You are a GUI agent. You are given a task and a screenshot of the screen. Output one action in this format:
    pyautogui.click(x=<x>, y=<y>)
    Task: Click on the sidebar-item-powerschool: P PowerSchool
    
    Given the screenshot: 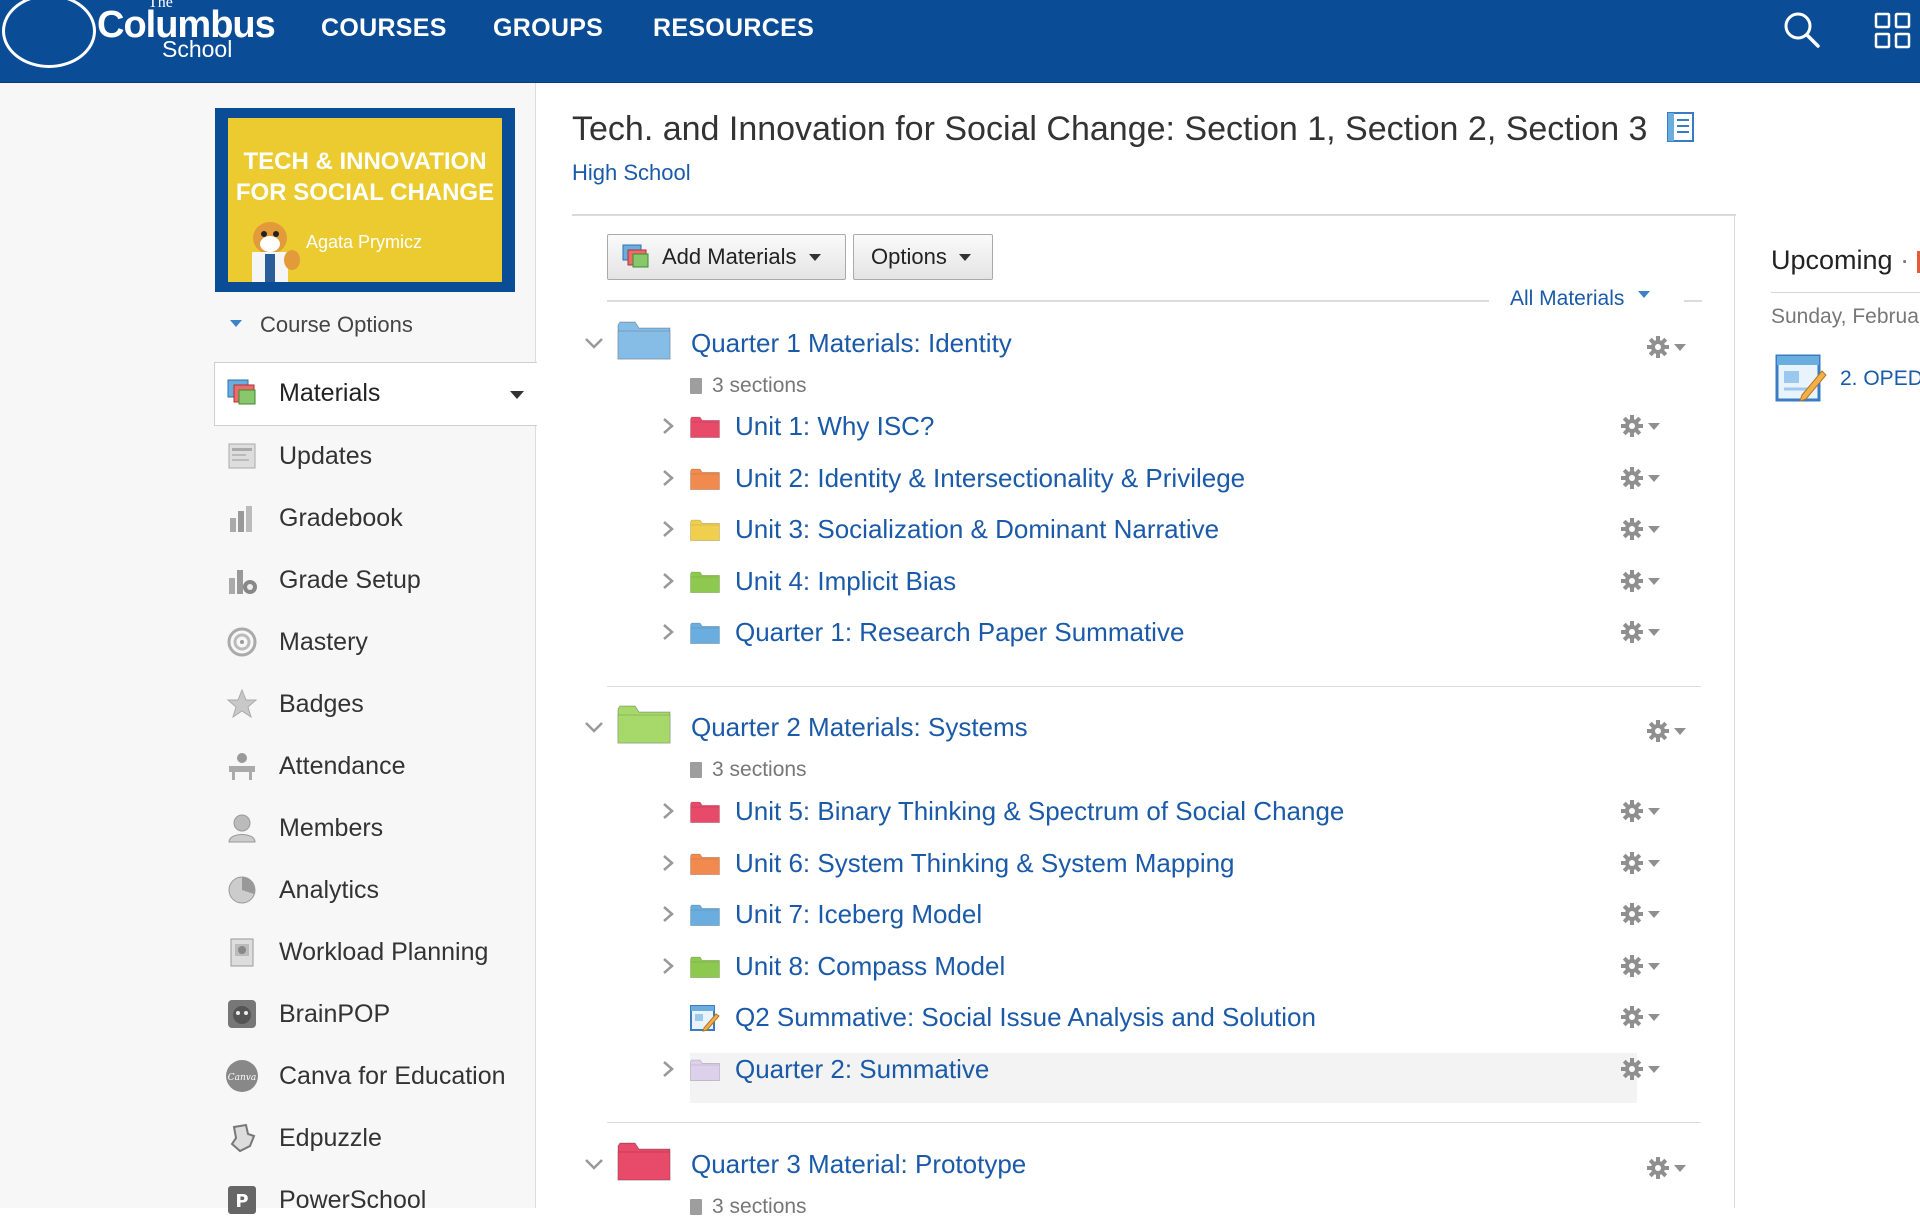 What is the action you would take?
    pyautogui.click(x=325, y=1200)
    